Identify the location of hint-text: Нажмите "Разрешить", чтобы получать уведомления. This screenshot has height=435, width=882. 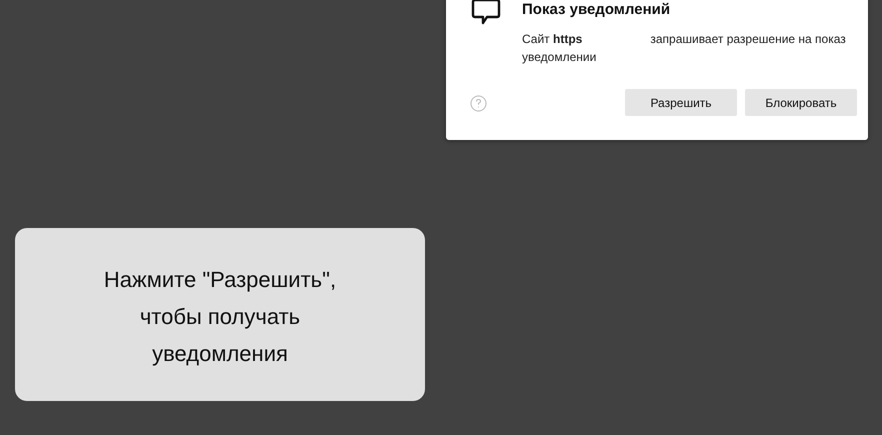
(220, 317).